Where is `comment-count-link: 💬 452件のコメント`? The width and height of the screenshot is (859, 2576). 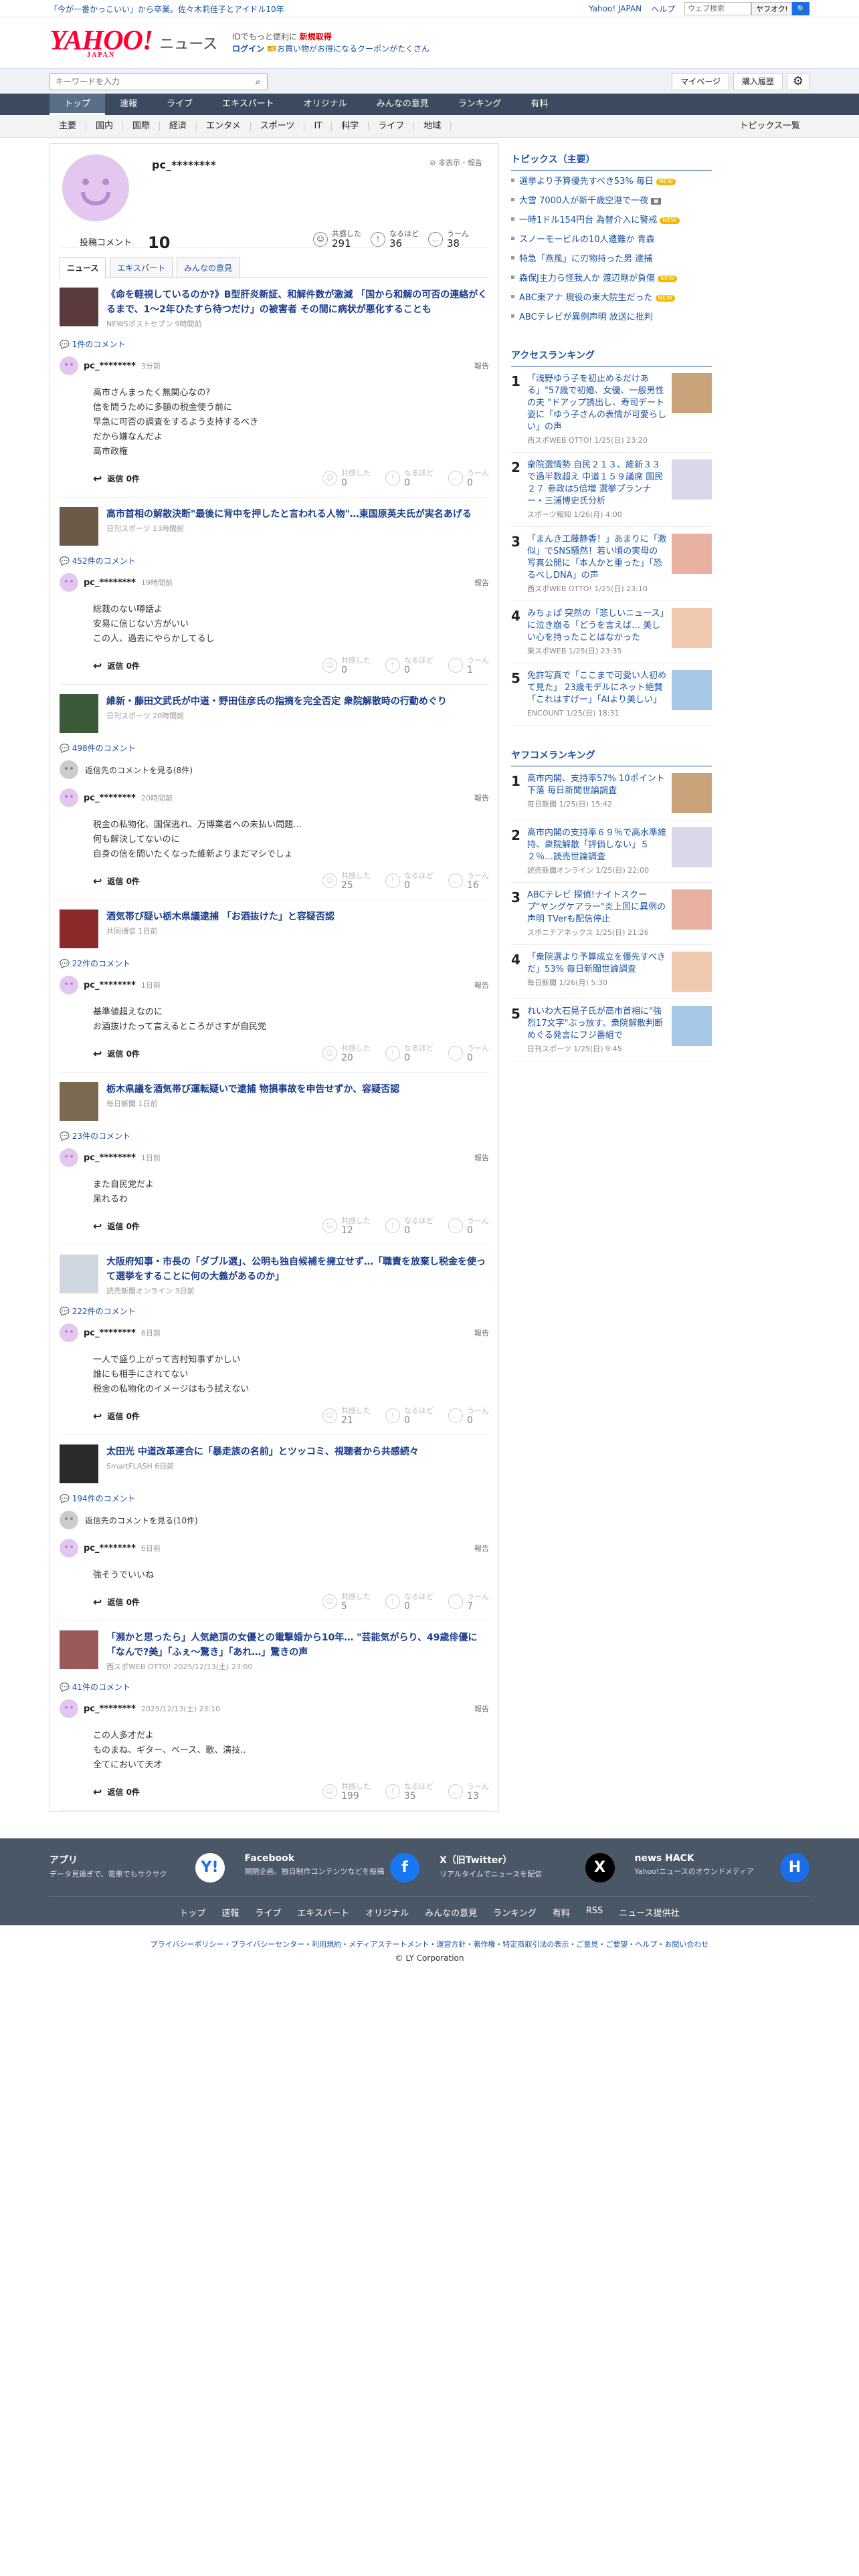
comment-count-link: 💬 452件のコメント is located at coordinates (274, 560).